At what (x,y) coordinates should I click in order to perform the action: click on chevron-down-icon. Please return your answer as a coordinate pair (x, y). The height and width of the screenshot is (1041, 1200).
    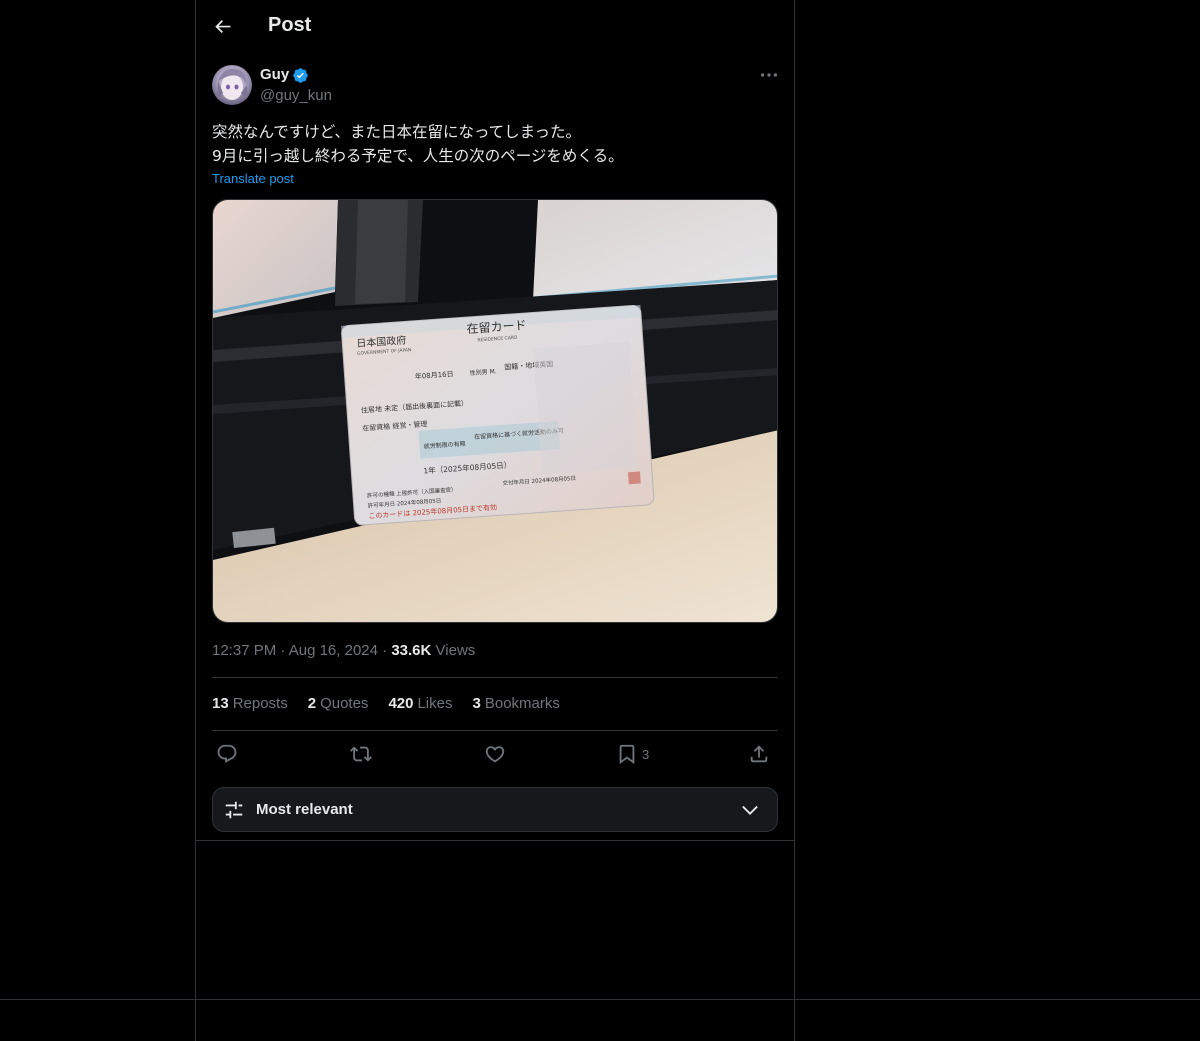
    Looking at the image, I should click on (750, 810).